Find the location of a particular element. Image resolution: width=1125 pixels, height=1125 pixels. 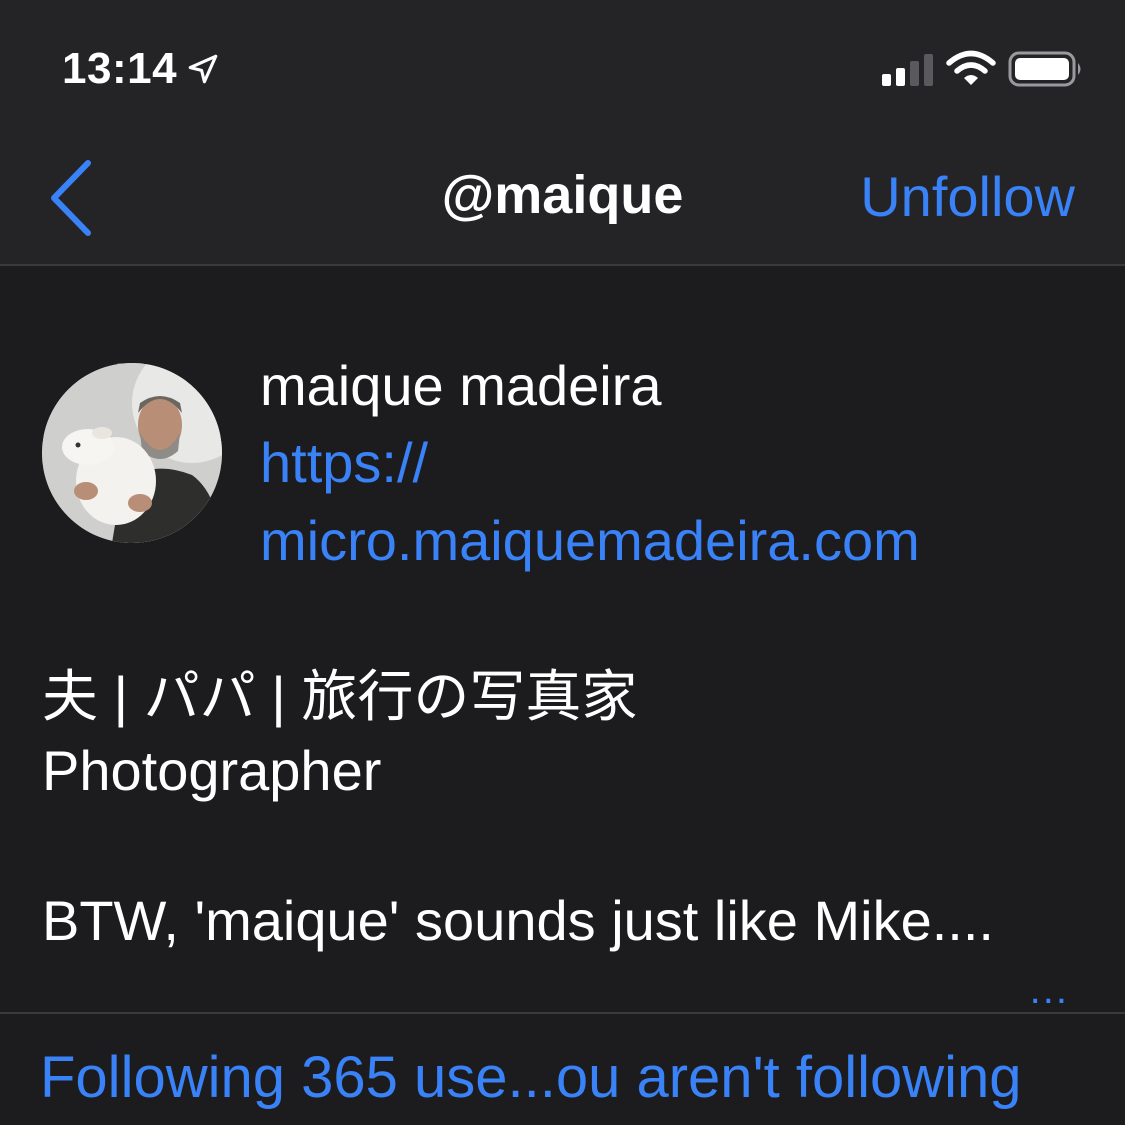

profile-link-line2: micro.maiquemadeira.com is located at coordinates (670, 541).